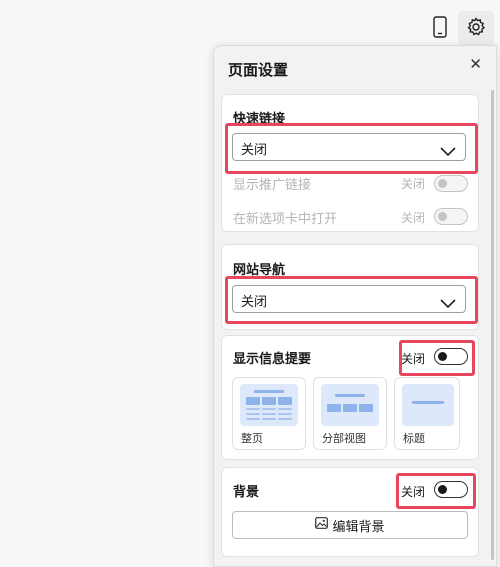 The height and width of the screenshot is (567, 500). I want to click on show-promoted-links-toggle, so click(451, 183).